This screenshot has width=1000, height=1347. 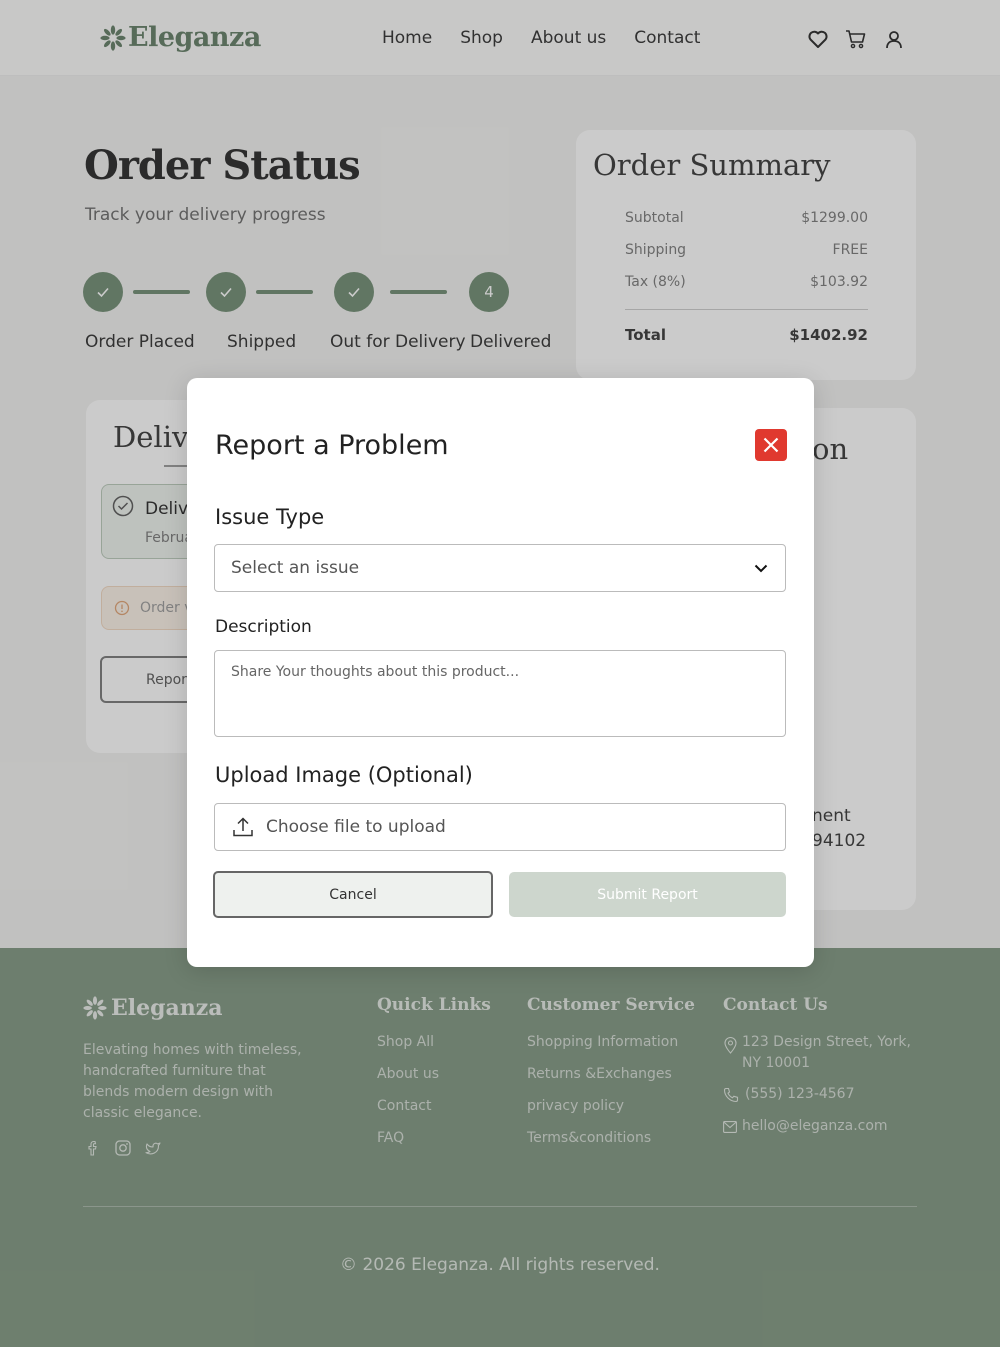 What do you see at coordinates (500, 568) in the screenshot?
I see `issue-type-select: Select an issue` at bounding box center [500, 568].